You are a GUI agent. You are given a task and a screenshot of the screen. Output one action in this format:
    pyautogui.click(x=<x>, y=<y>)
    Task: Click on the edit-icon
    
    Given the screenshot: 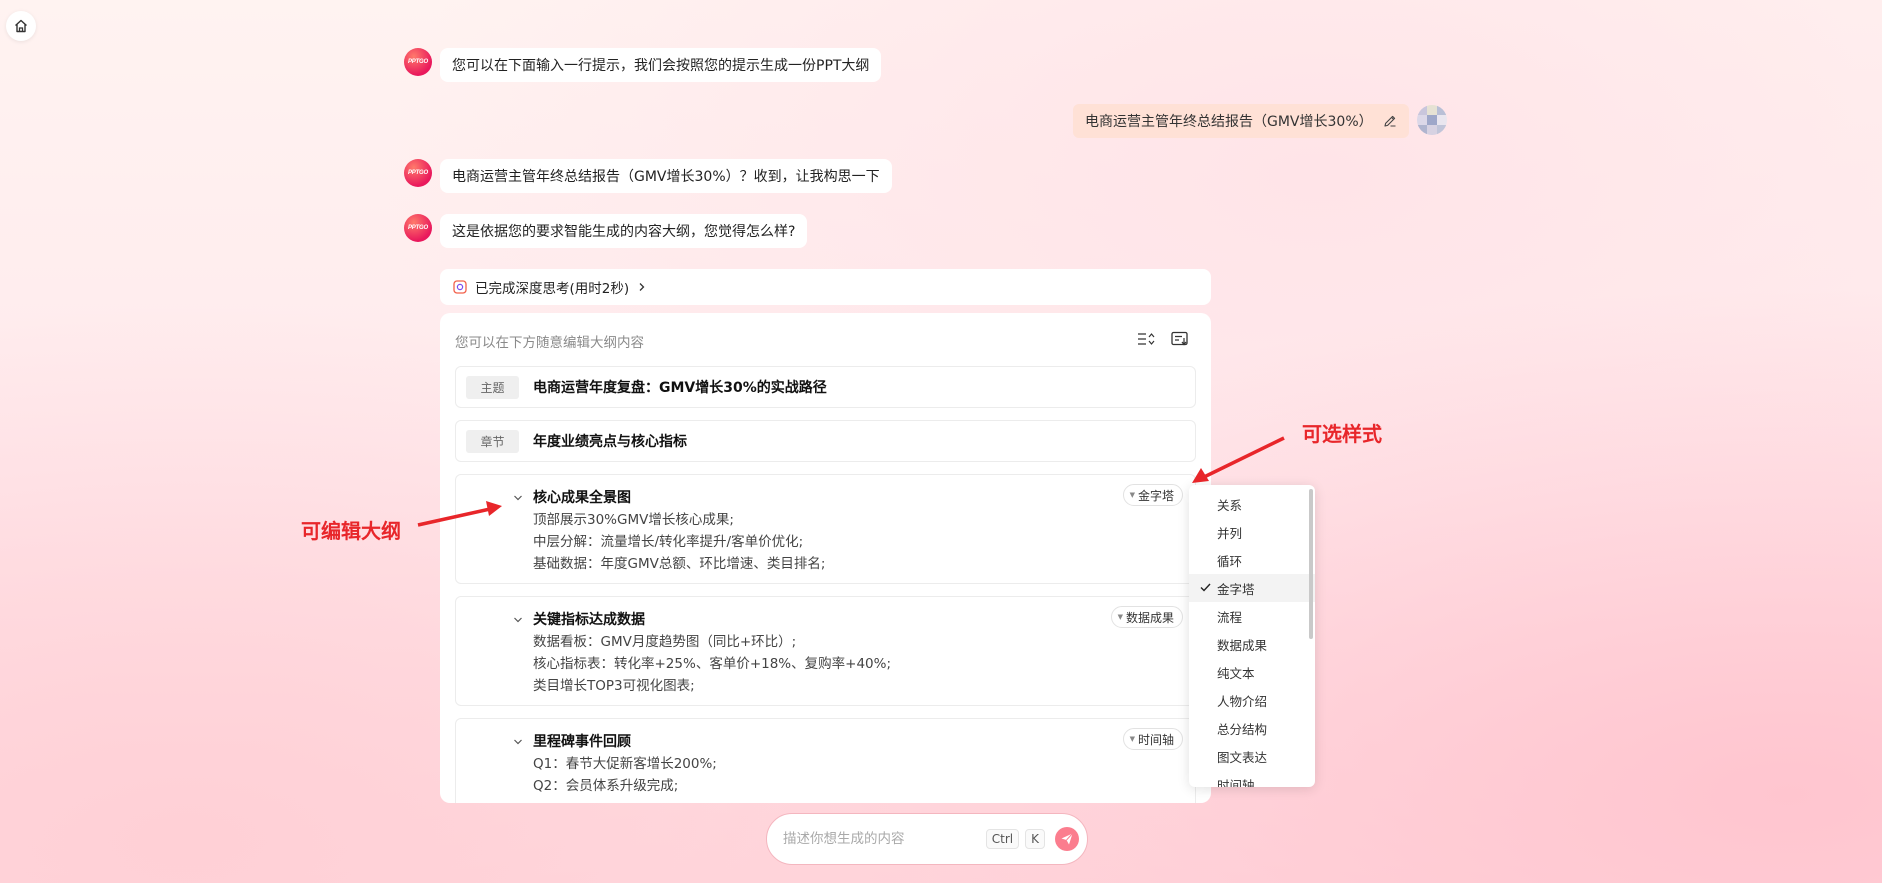 What is the action you would take?
    pyautogui.click(x=1390, y=121)
    